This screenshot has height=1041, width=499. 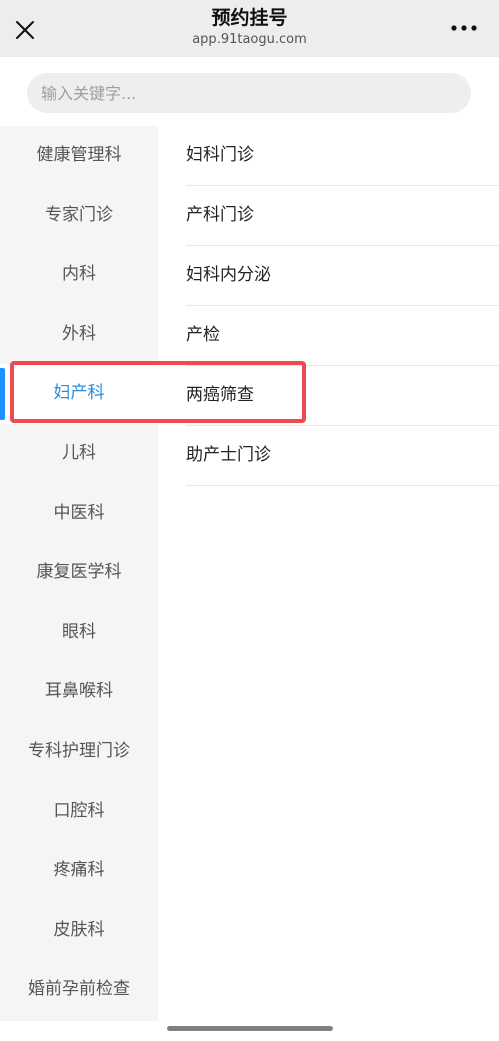 What do you see at coordinates (228, 275) in the screenshot?
I see `list-item-label: 妇科内分泌` at bounding box center [228, 275].